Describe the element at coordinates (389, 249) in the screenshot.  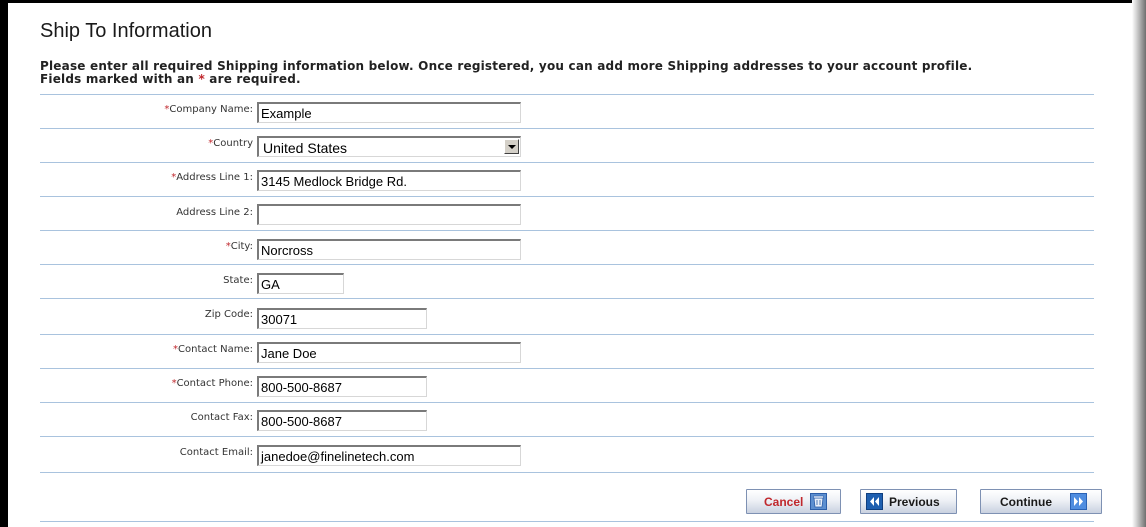
I see `city-field: Norcross` at that location.